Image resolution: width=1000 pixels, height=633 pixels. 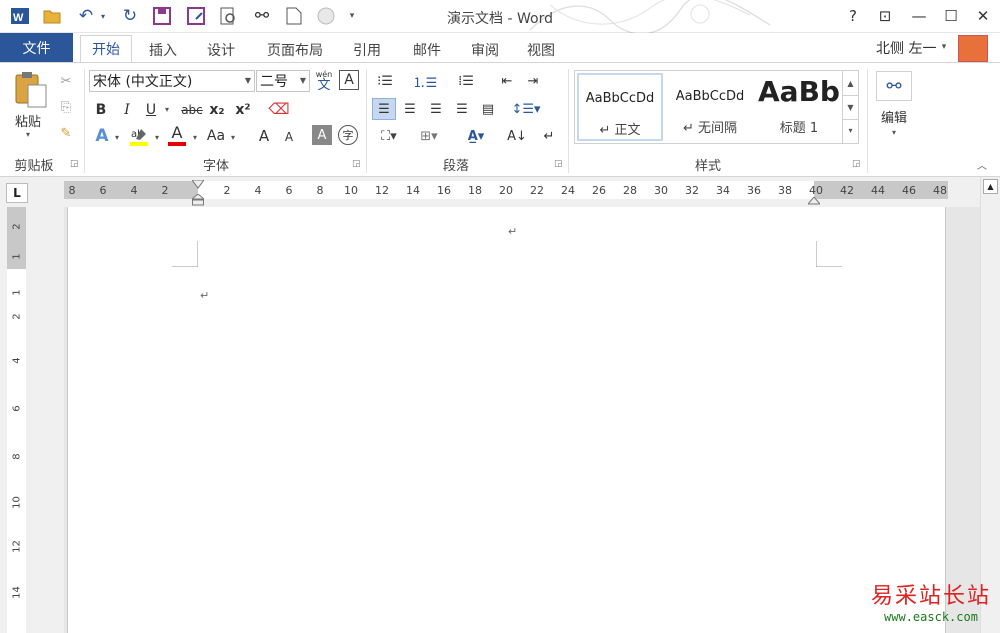 I want to click on tab-references: 引用, so click(x=367, y=49).